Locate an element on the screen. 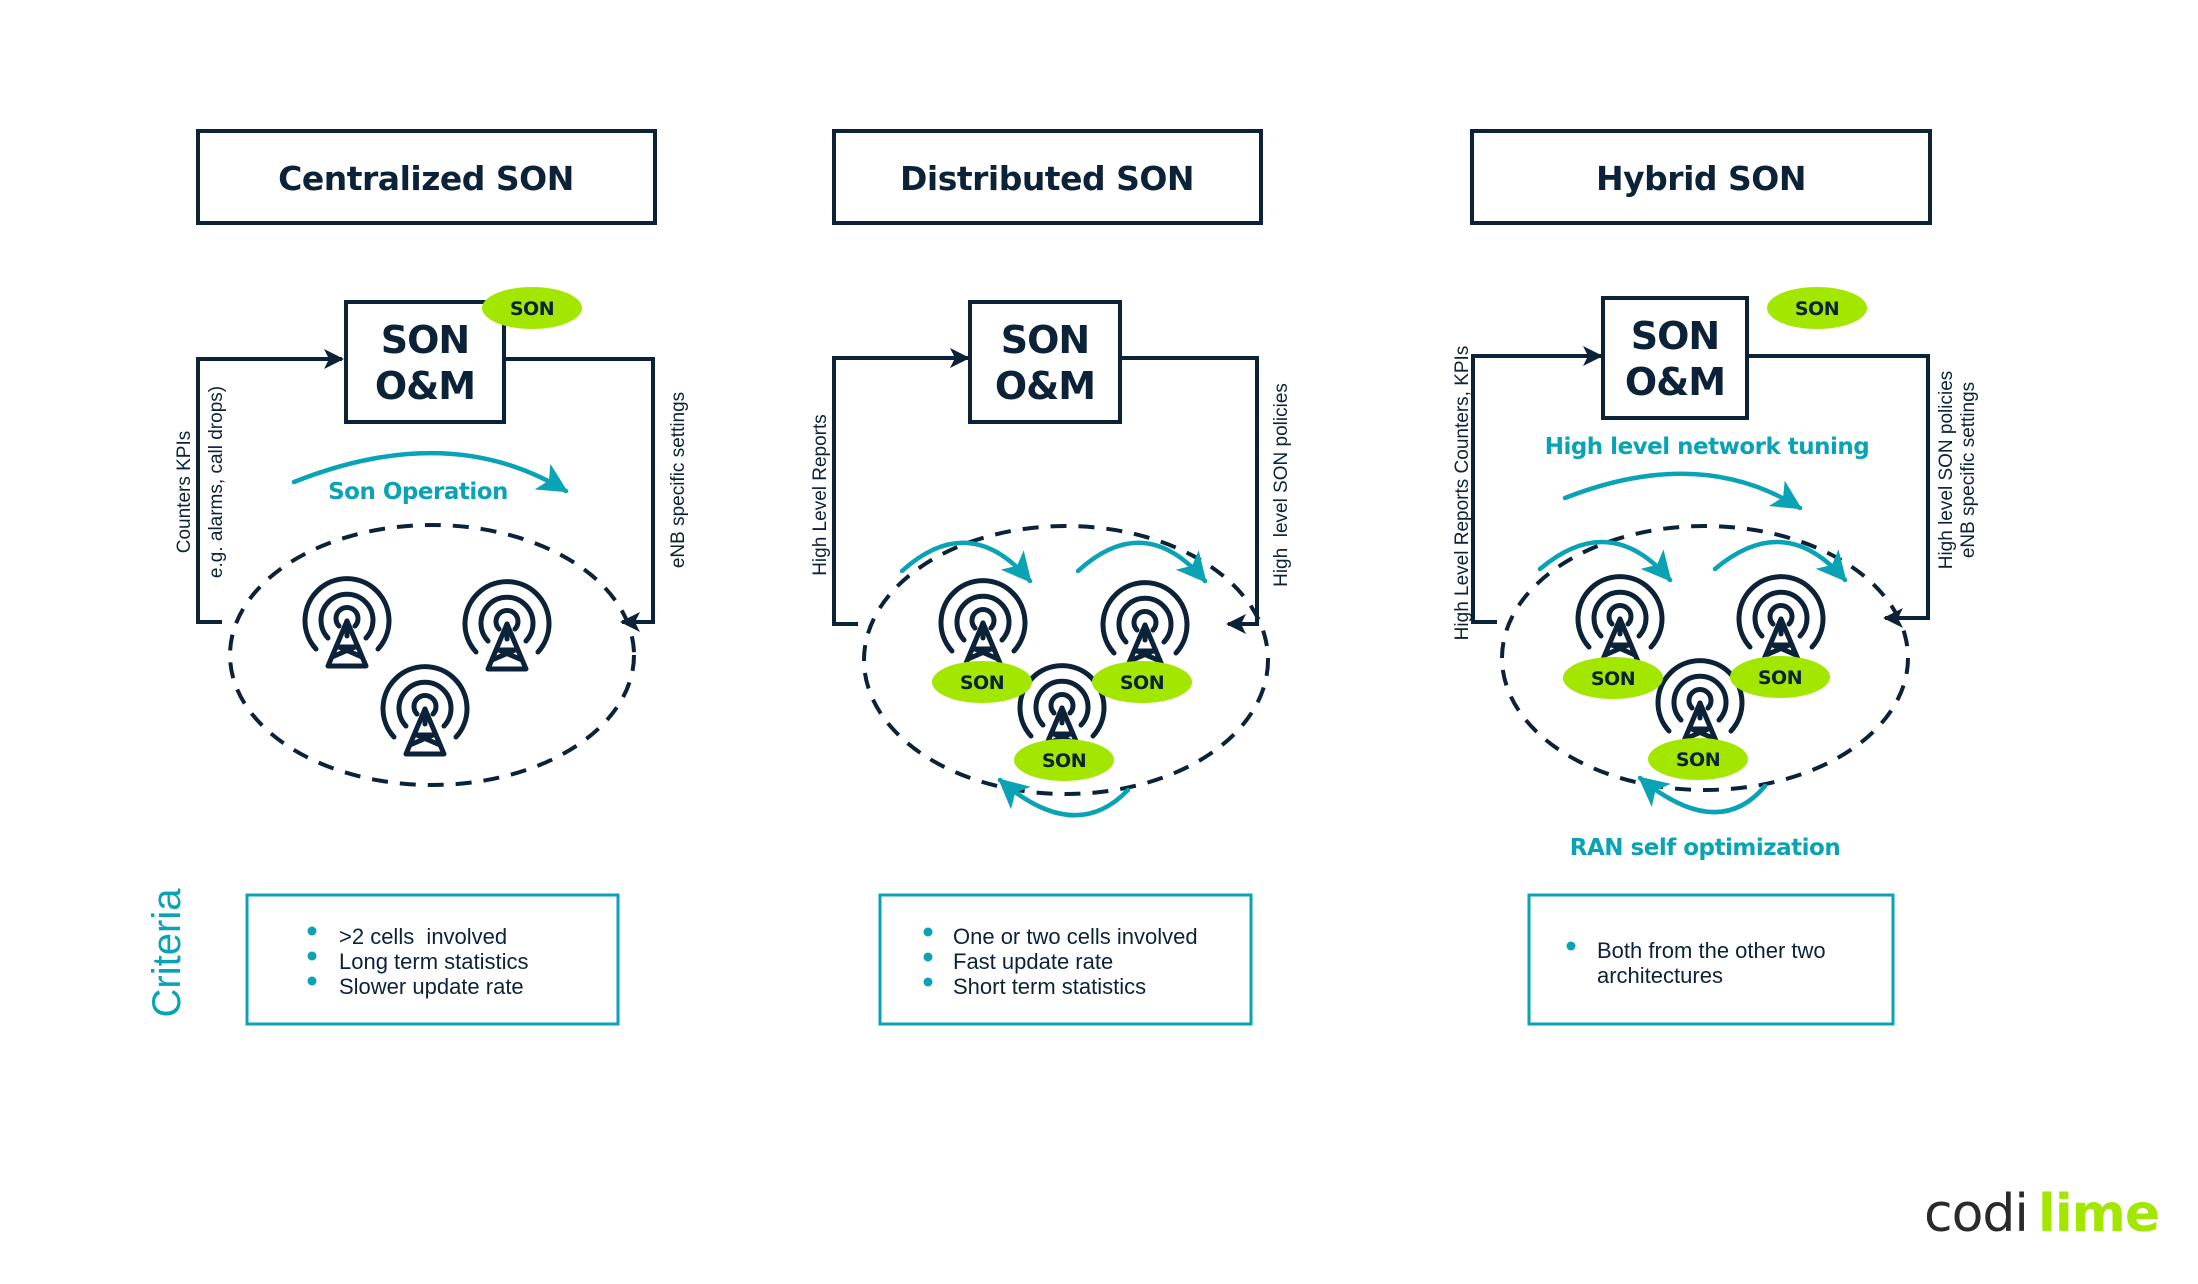  right-label-line2: eNB specific settings is located at coordinates (1968, 470).